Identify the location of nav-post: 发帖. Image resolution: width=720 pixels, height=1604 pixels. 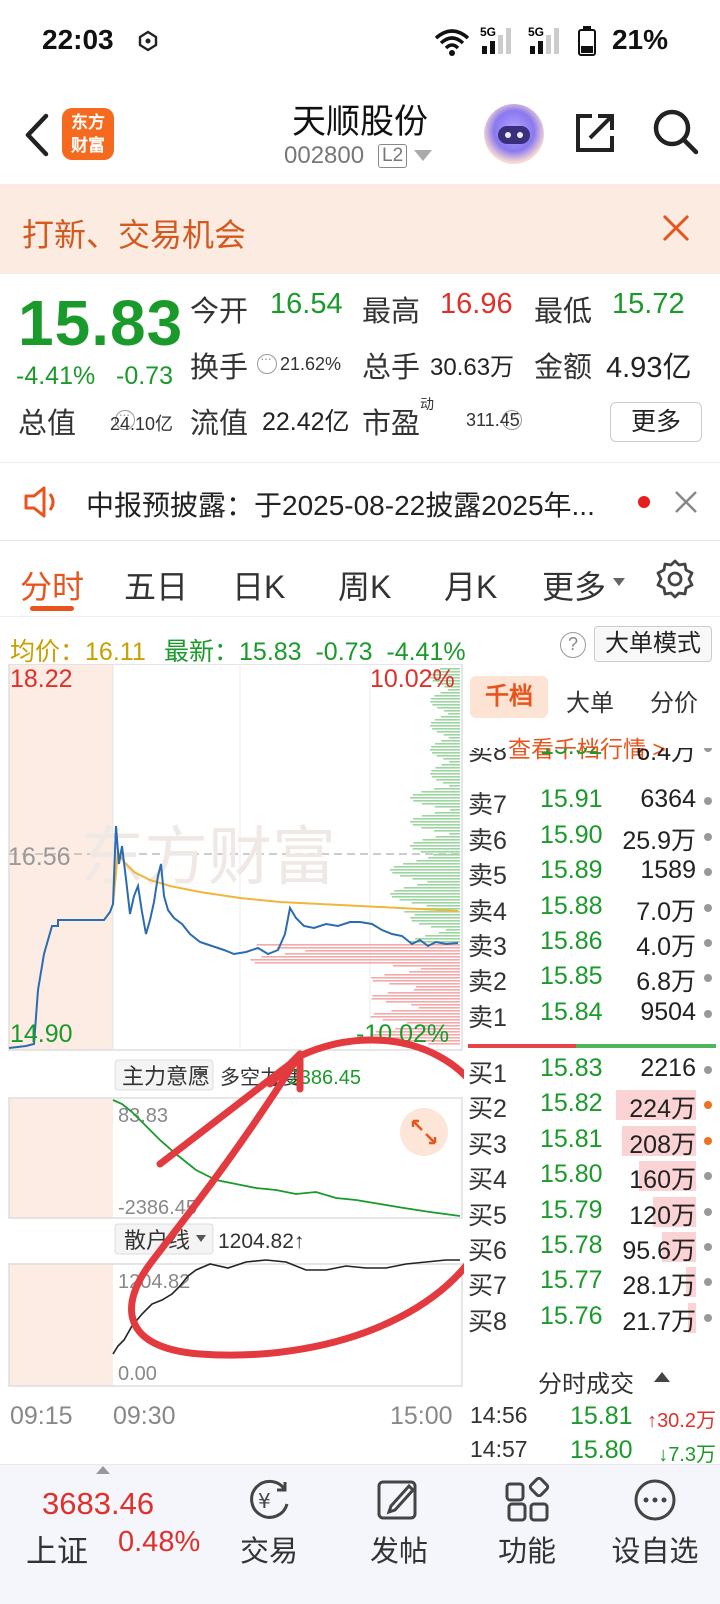
(399, 1523).